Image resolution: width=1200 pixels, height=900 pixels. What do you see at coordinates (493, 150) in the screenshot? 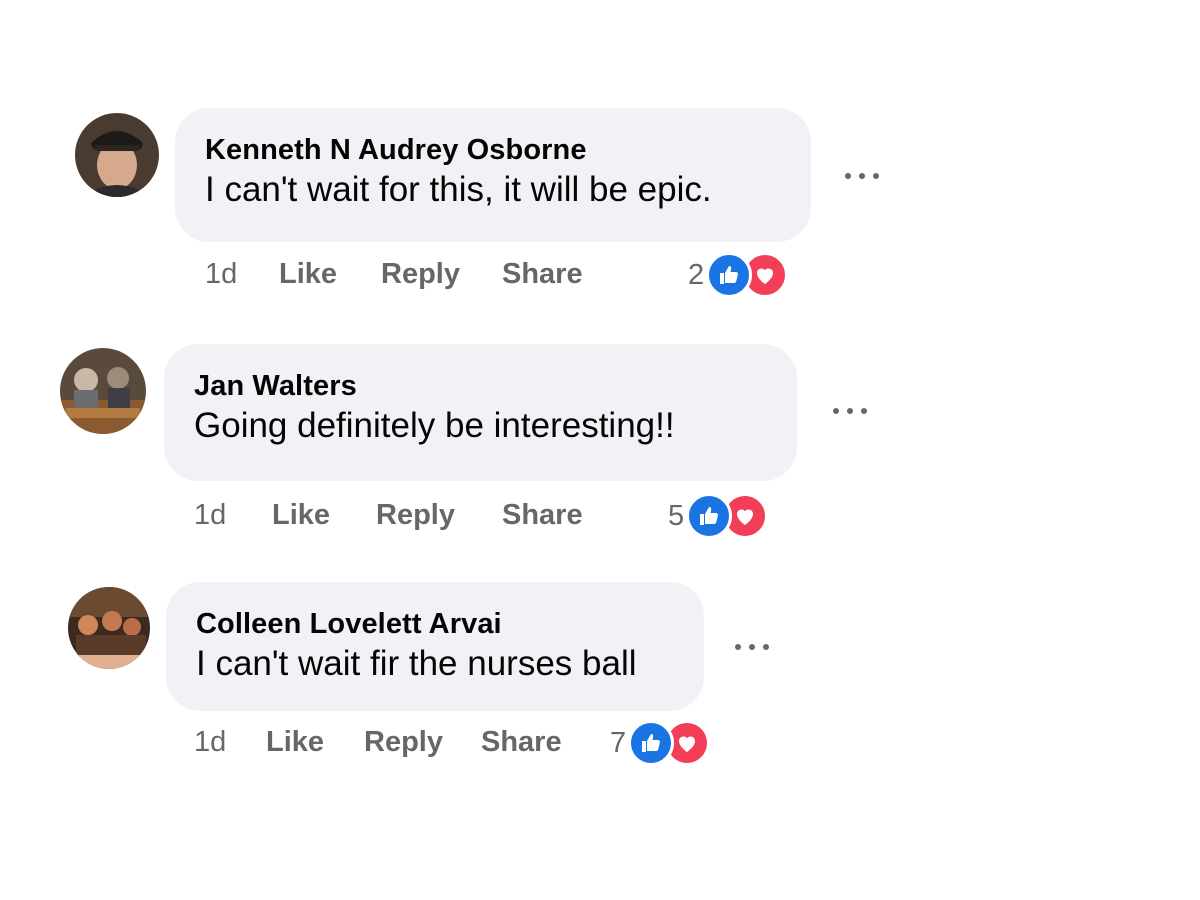
I see `comment-author: Kenneth N Audrey Osborne` at bounding box center [493, 150].